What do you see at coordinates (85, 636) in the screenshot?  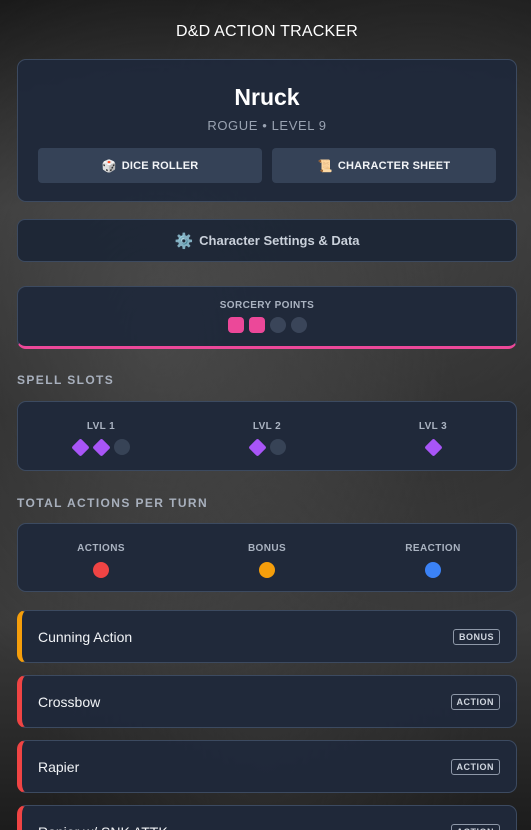 I see `ability-name: Cunning Action` at bounding box center [85, 636].